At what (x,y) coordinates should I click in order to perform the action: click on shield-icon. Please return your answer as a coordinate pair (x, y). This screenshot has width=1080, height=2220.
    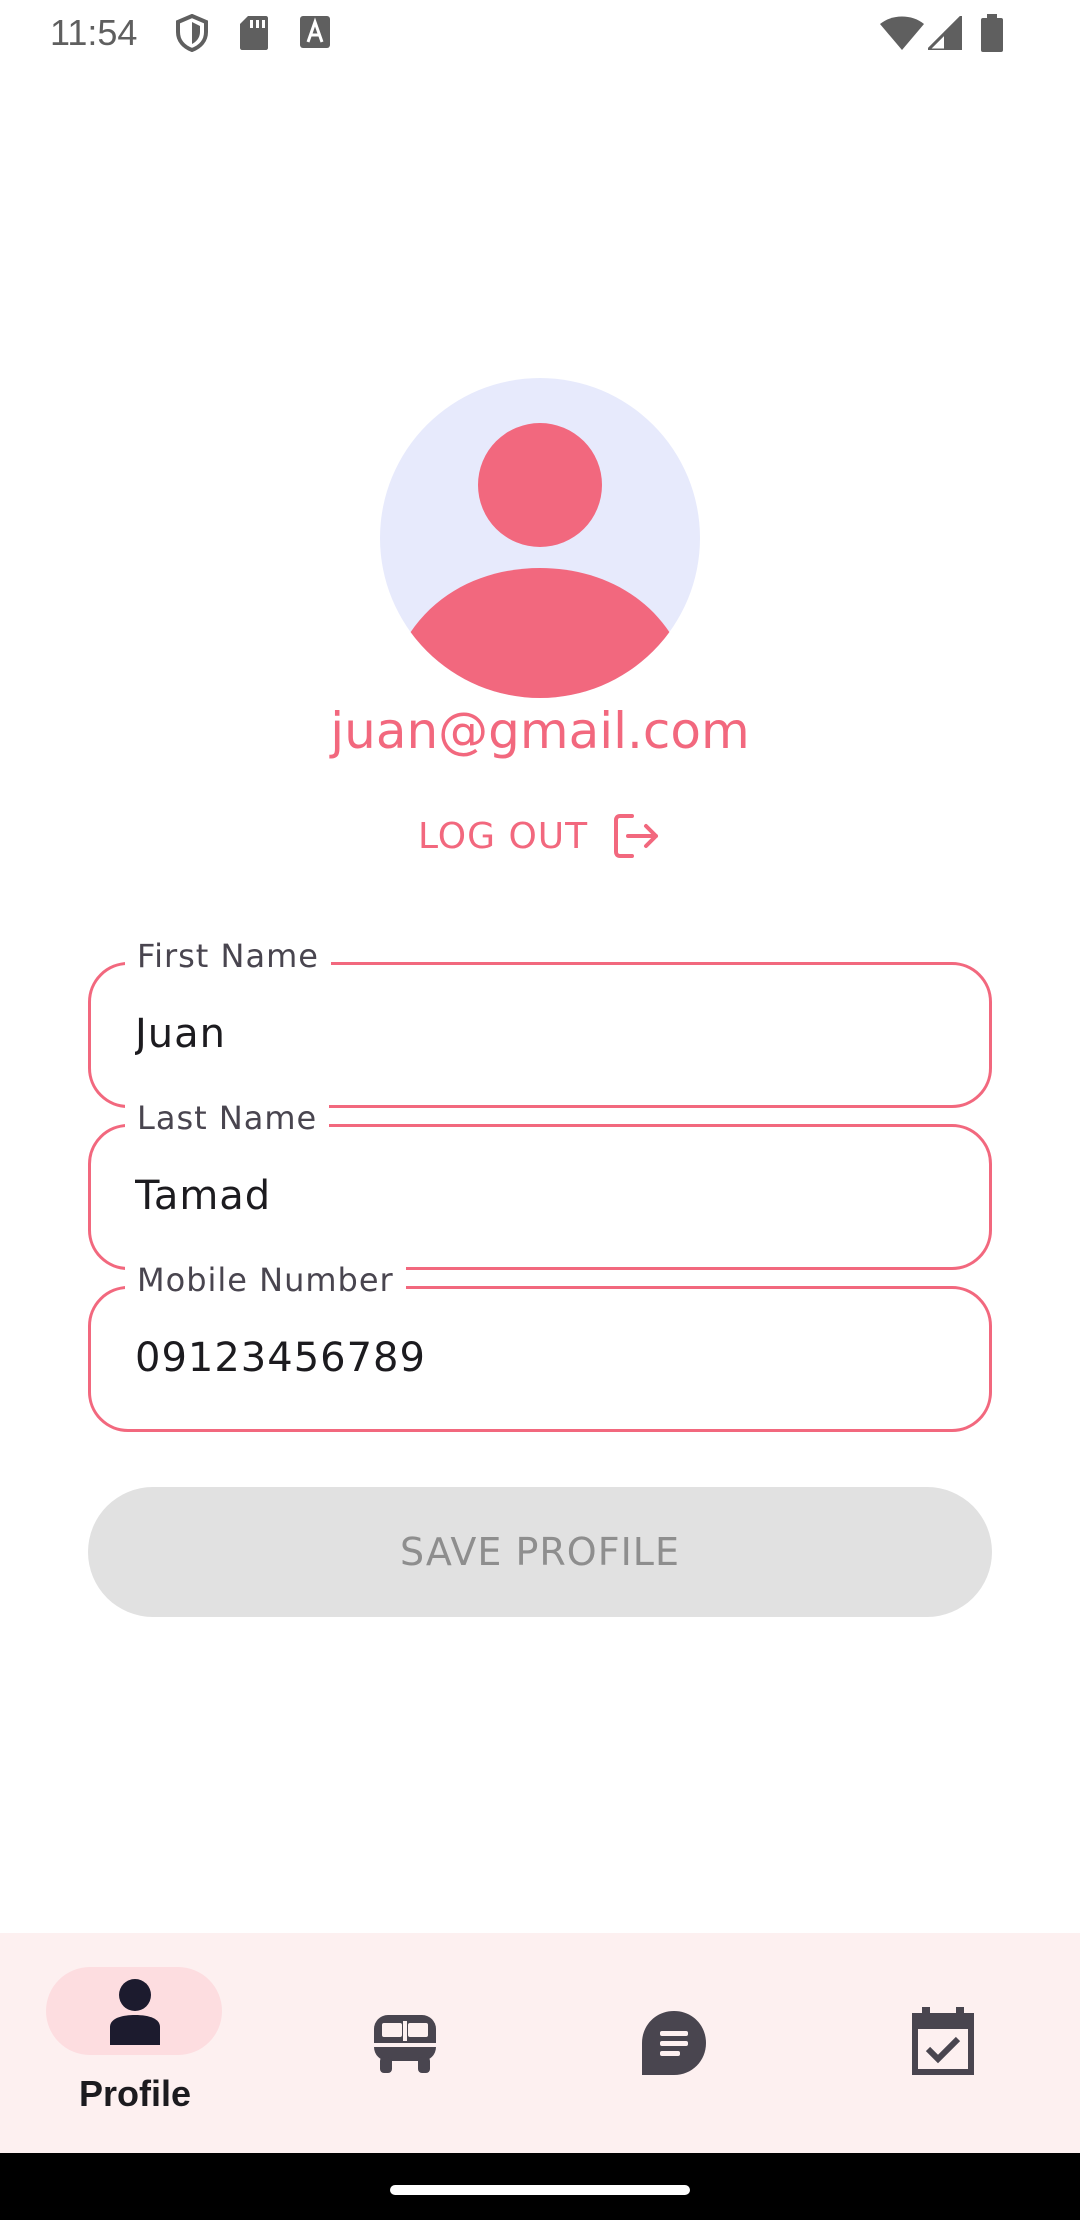
    Looking at the image, I should click on (192, 33).